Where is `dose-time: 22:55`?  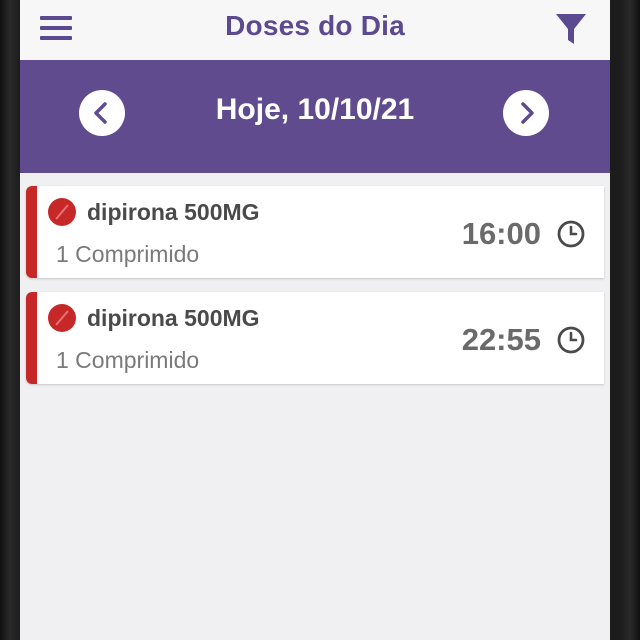
dose-time: 22:55 is located at coordinates (501, 339).